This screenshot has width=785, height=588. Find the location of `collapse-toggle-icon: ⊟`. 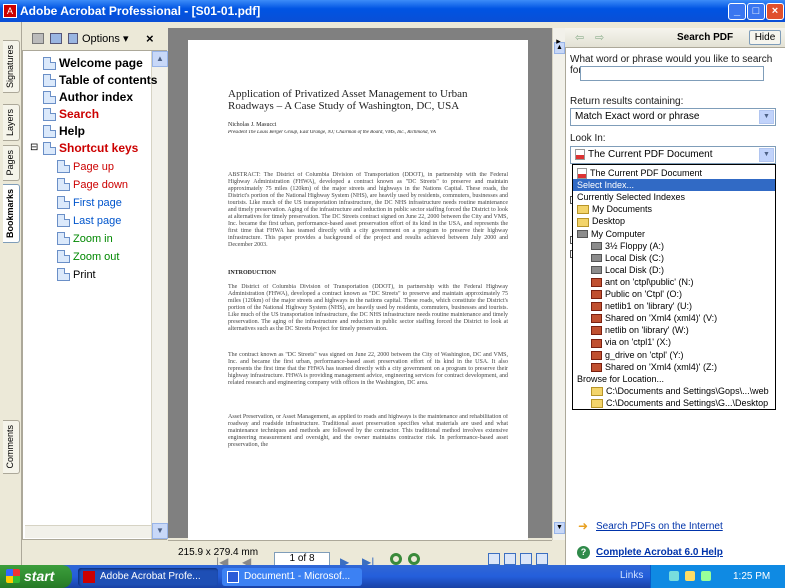

collapse-toggle-icon: ⊟ is located at coordinates (34, 148).